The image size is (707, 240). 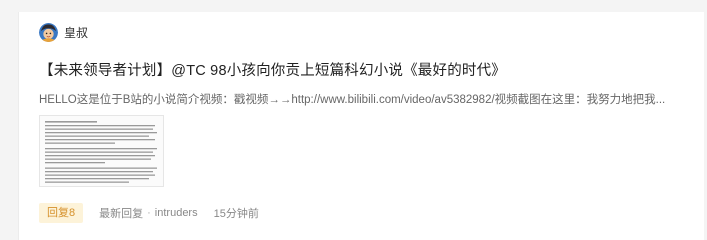 I want to click on document-screenshot-icon, so click(x=101, y=152).